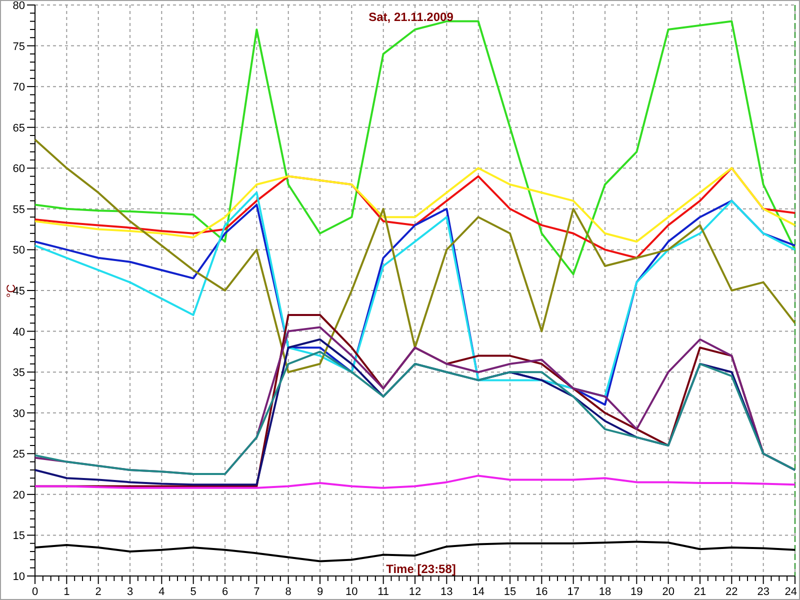 The width and height of the screenshot is (800, 600). Describe the element at coordinates (18, 454) in the screenshot. I see `tick-label: 25` at that location.